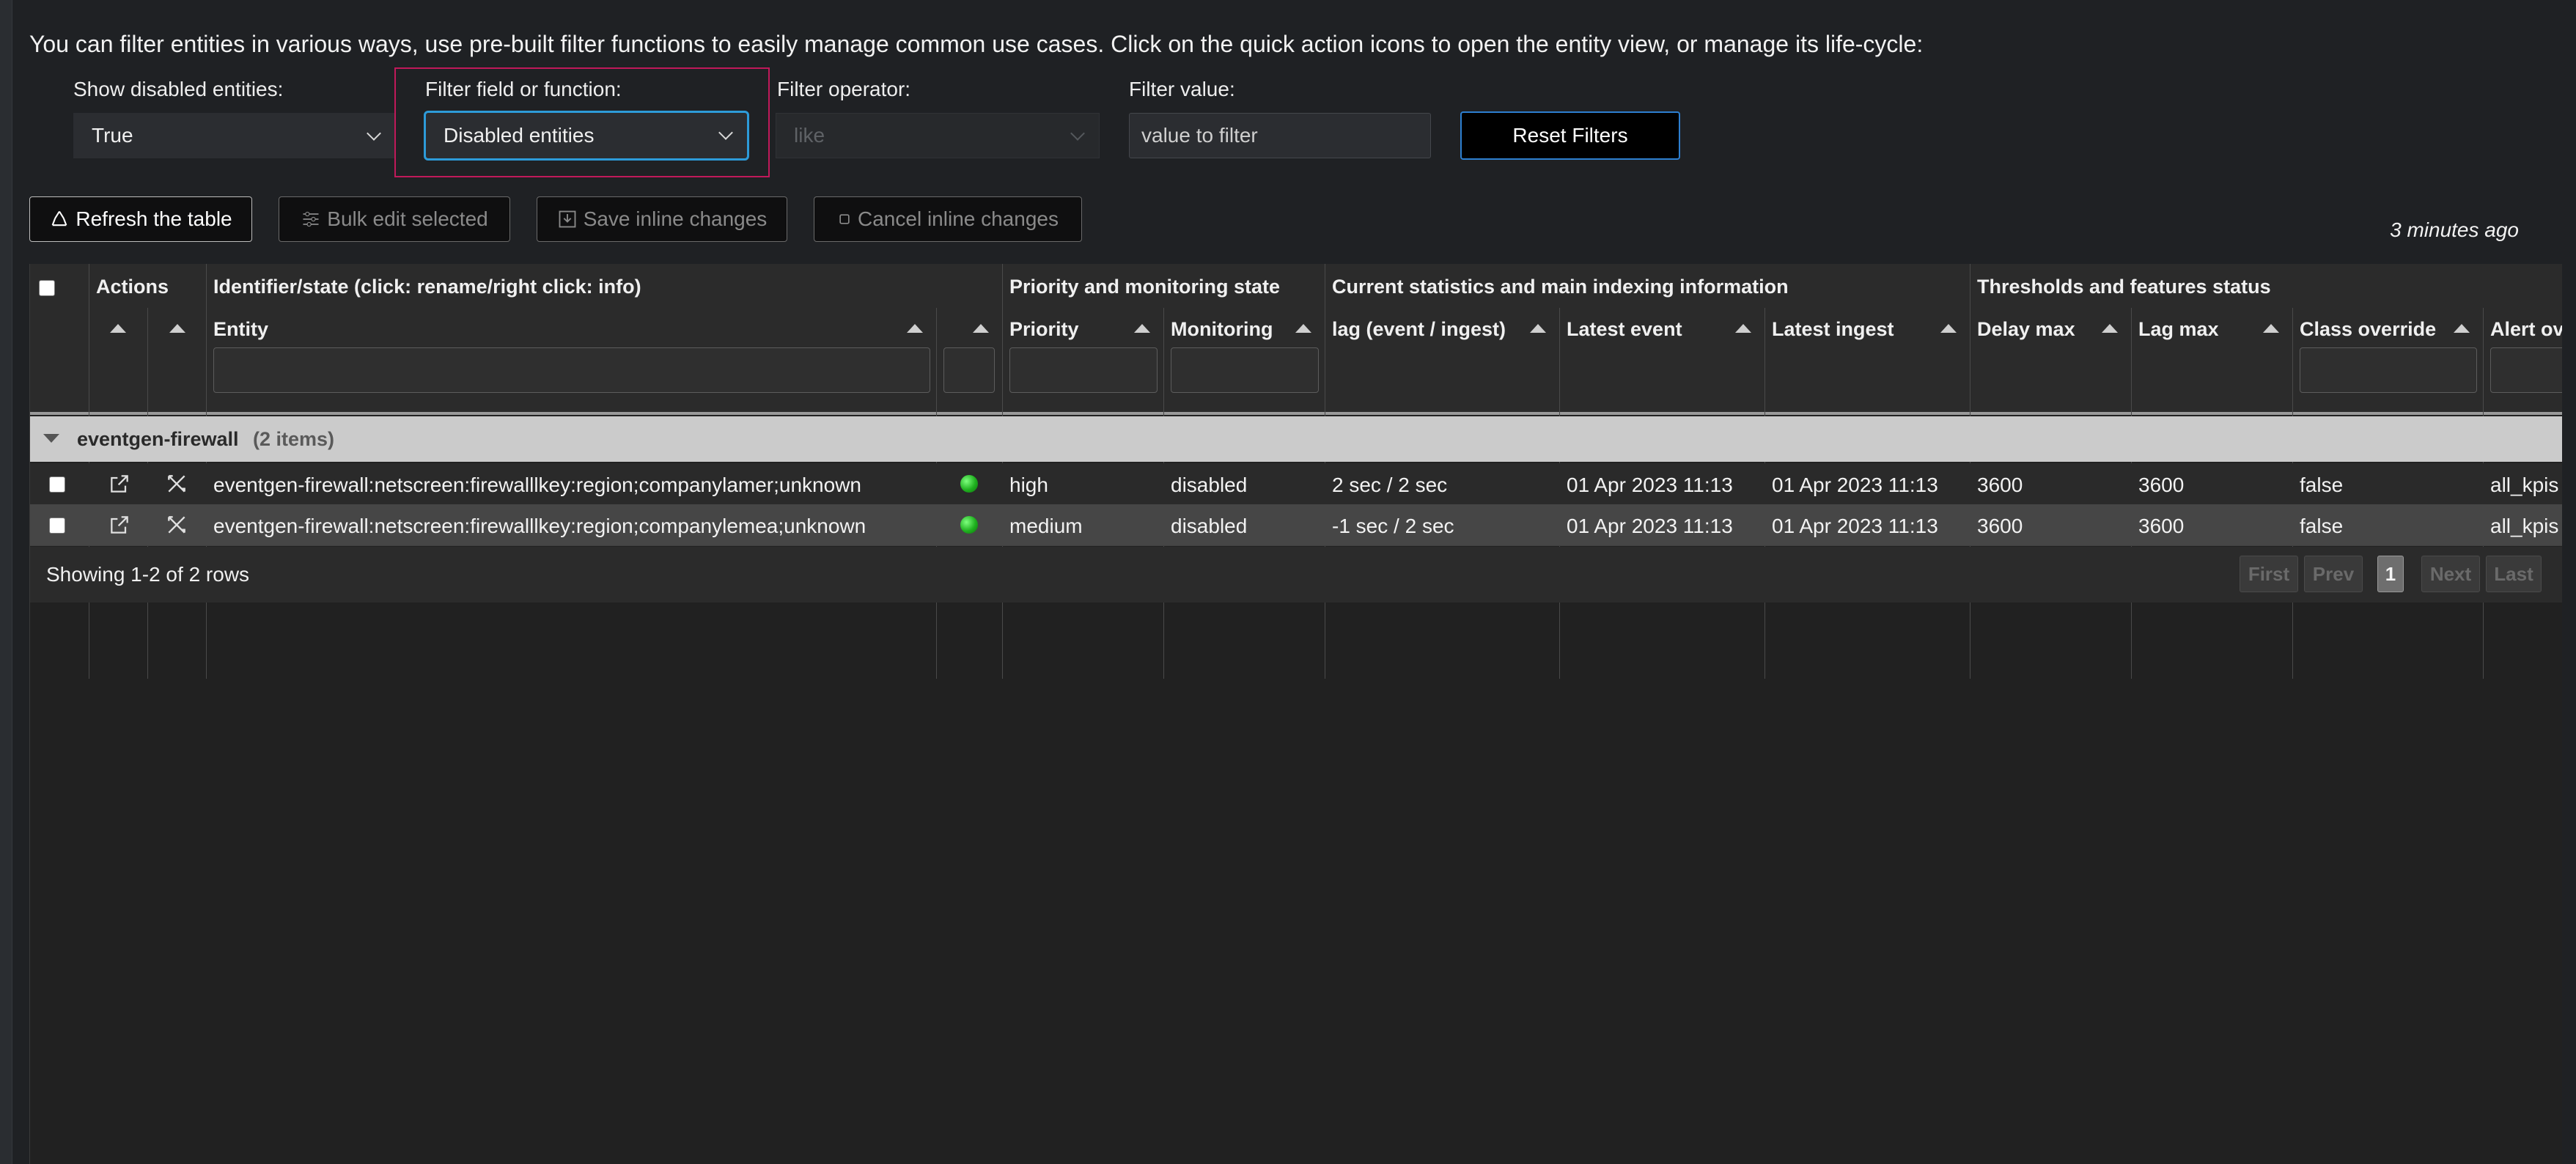 This screenshot has width=2576, height=1164. I want to click on rows-summary: Showing 1-2 of 2 rows, so click(148, 574).